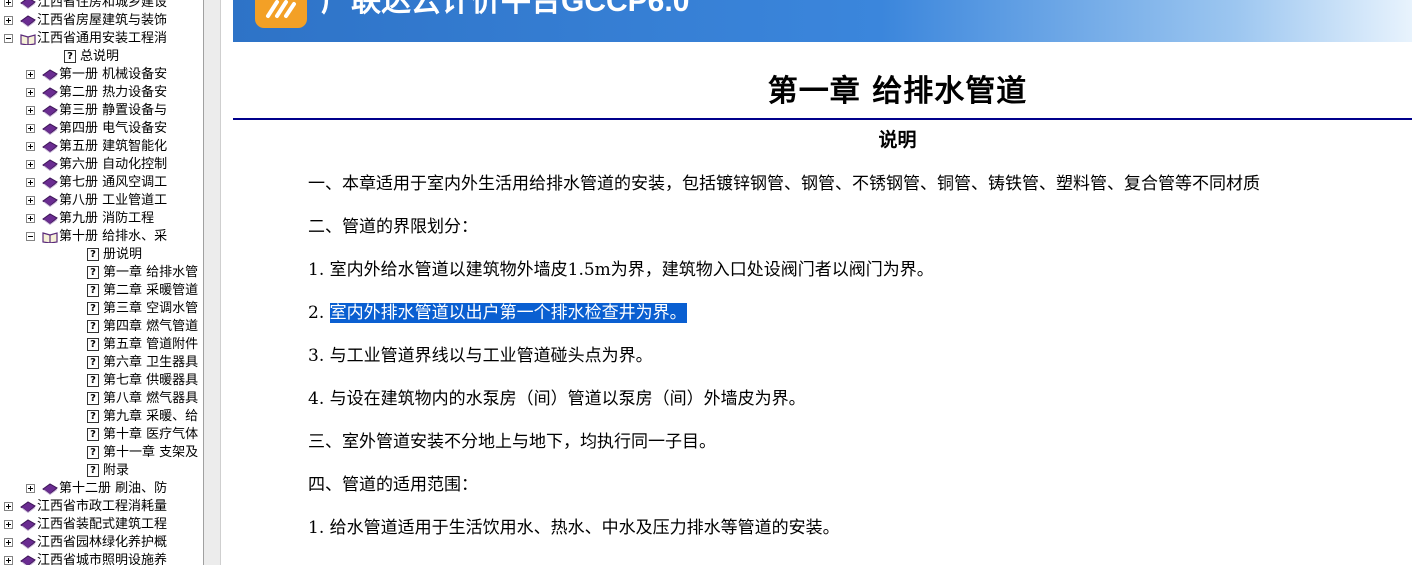 This screenshot has width=1412, height=565. Describe the element at coordinates (101, 345) in the screenshot. I see `tree-item: ? 第五章 管道附件` at that location.